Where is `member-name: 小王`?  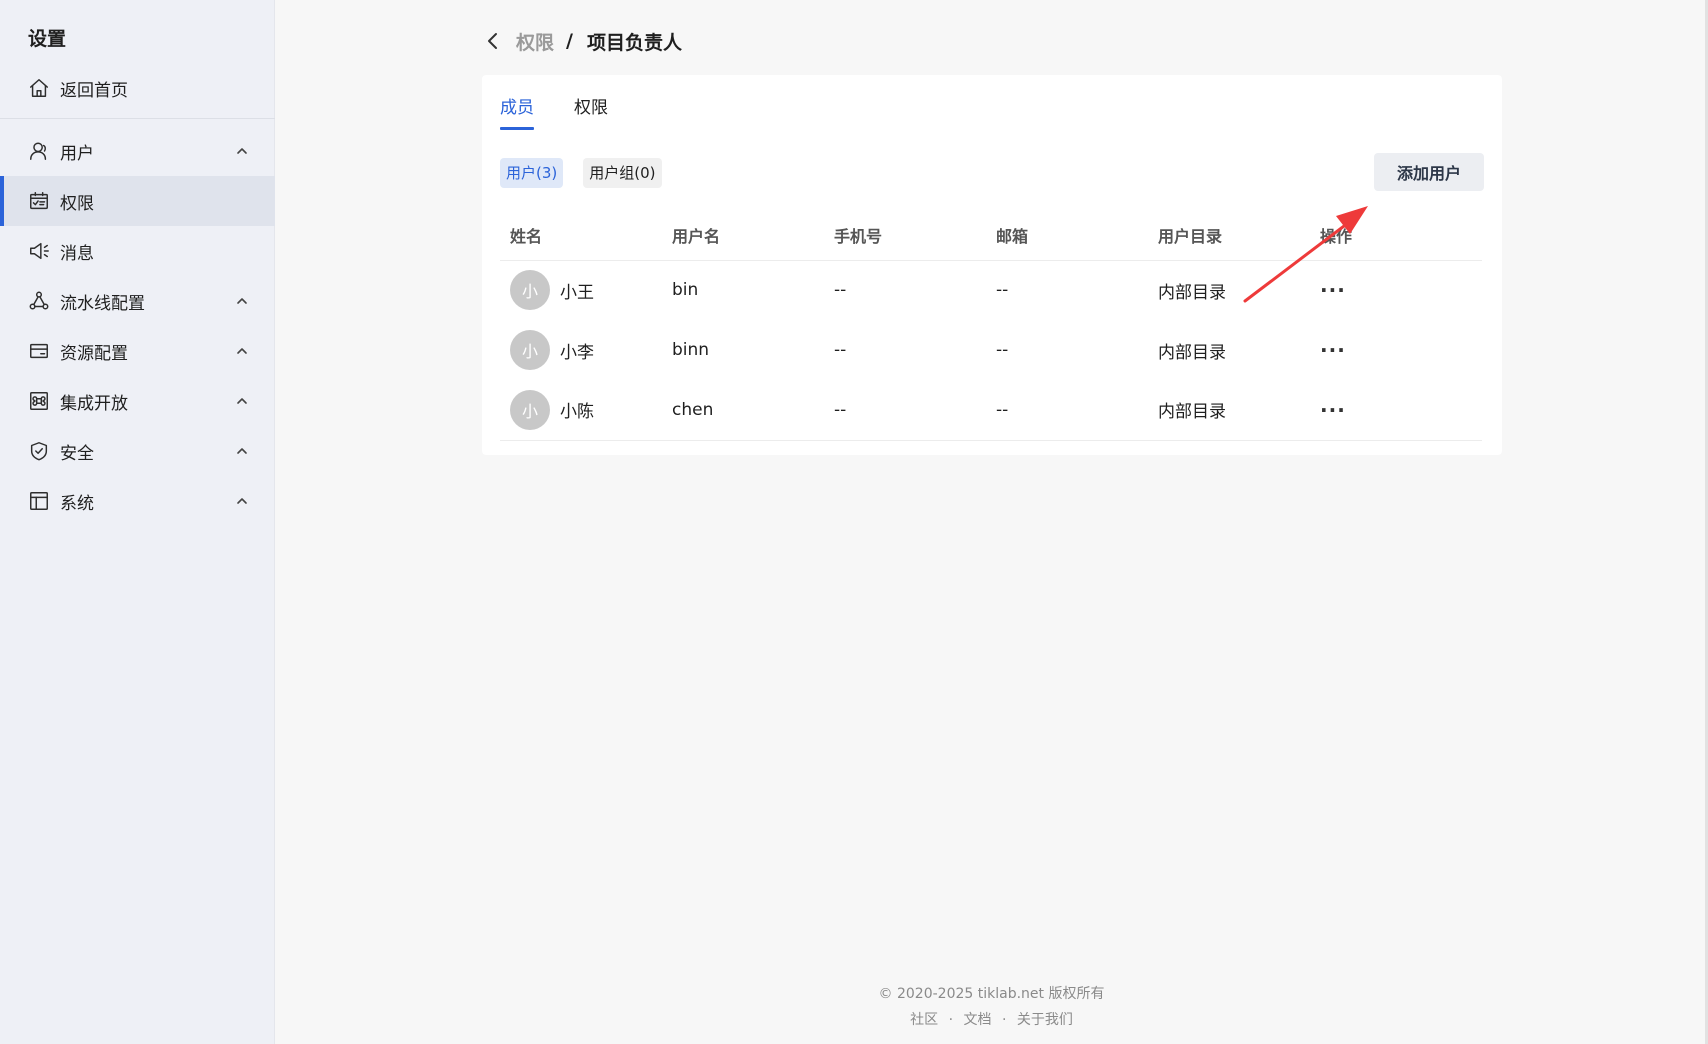 member-name: 小王 is located at coordinates (577, 292).